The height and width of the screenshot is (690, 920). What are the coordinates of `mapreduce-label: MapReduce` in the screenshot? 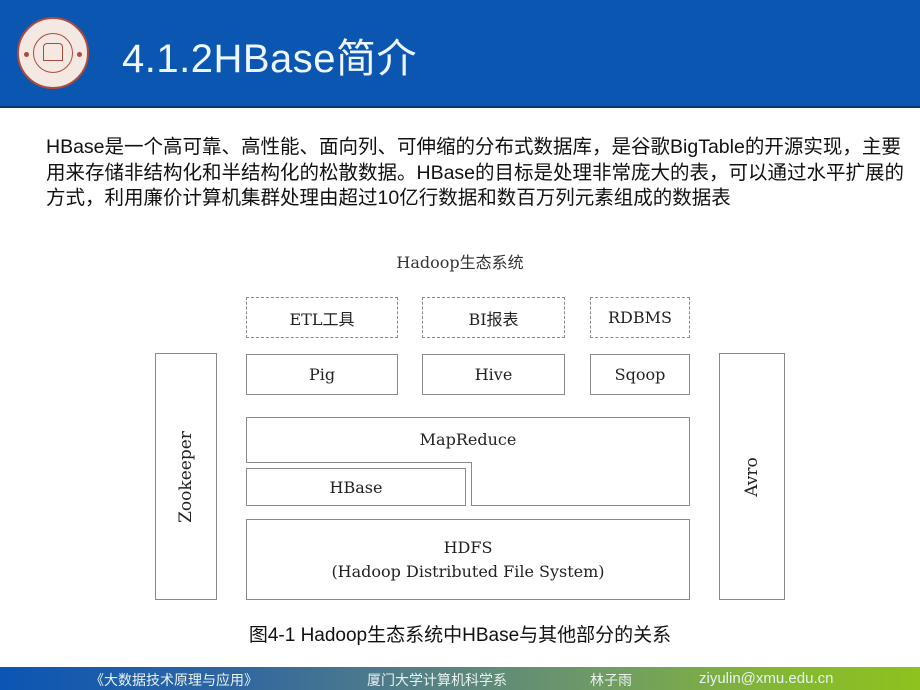 It's located at (468, 439).